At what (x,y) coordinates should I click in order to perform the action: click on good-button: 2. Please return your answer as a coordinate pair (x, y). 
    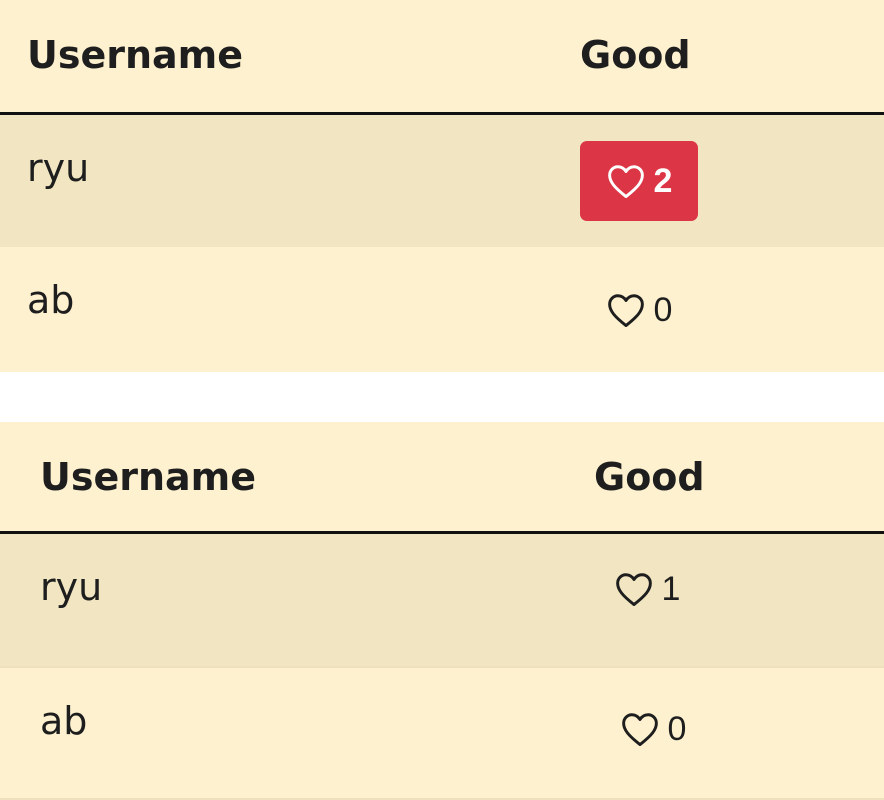
    Looking at the image, I should click on (639, 181).